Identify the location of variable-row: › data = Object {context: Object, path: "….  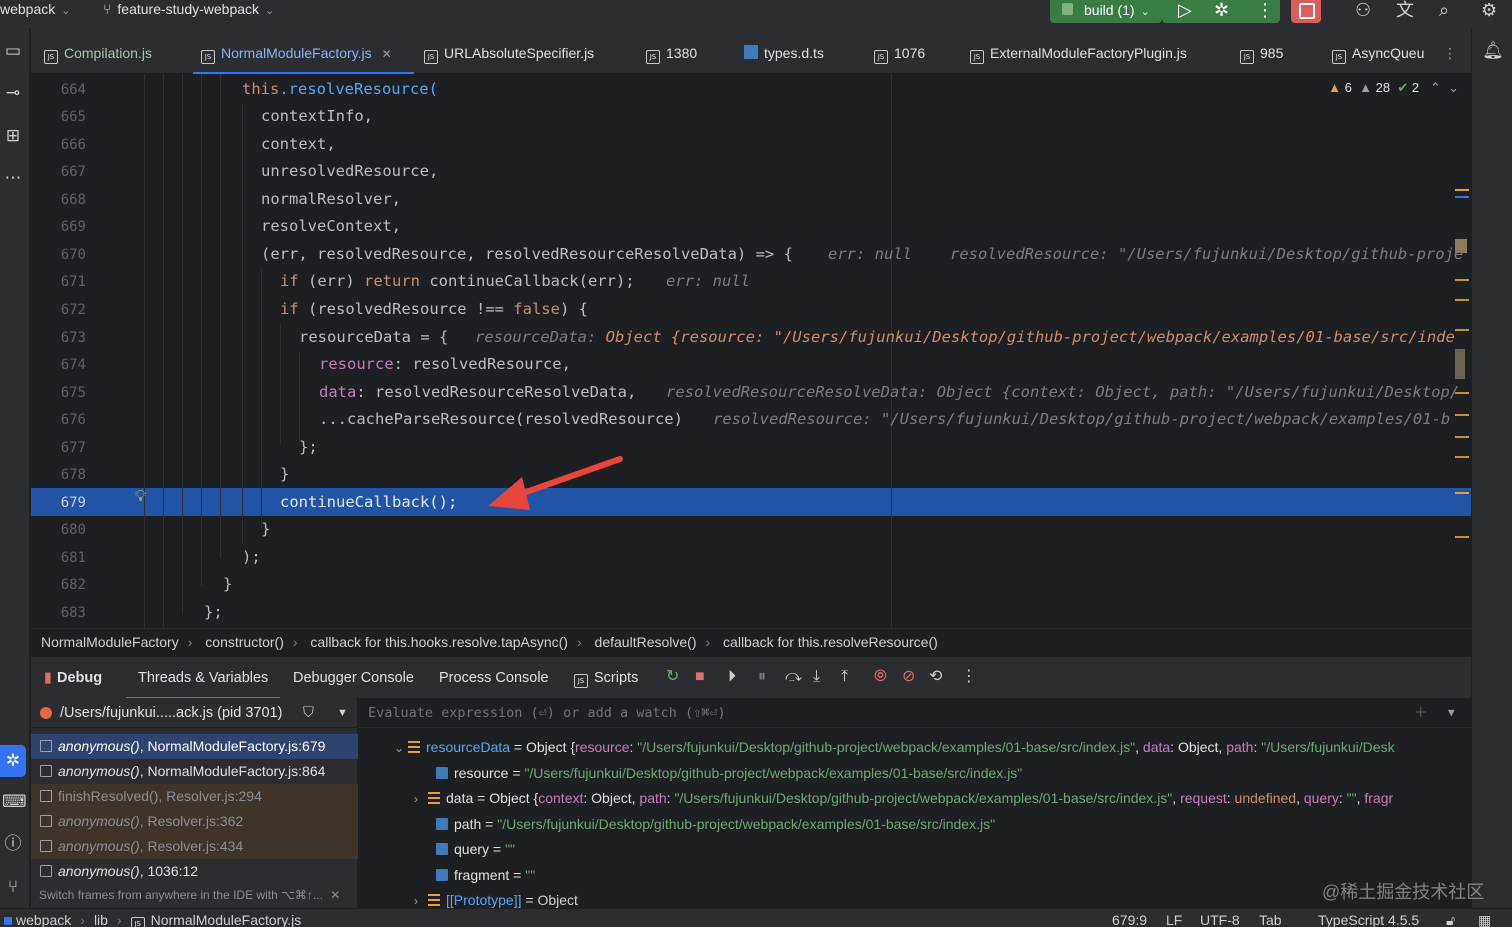
(903, 798).